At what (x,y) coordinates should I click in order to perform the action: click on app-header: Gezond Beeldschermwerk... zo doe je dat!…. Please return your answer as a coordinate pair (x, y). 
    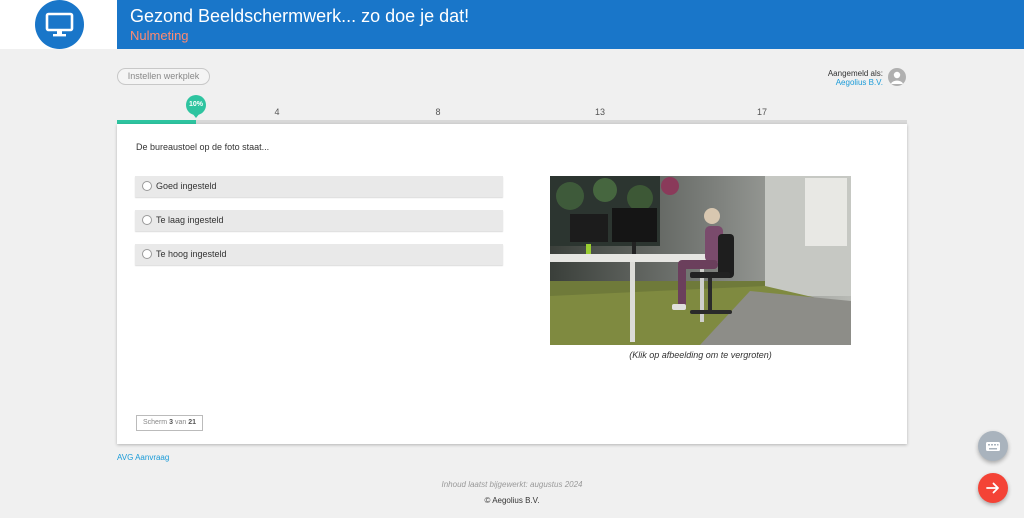
    Looking at the image, I should click on (512, 24).